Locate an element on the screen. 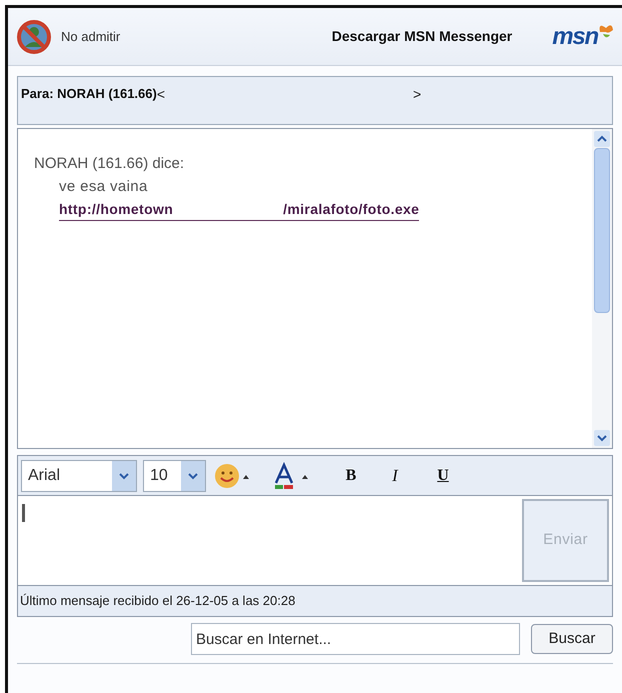  bracket-text: < is located at coordinates (161, 94).